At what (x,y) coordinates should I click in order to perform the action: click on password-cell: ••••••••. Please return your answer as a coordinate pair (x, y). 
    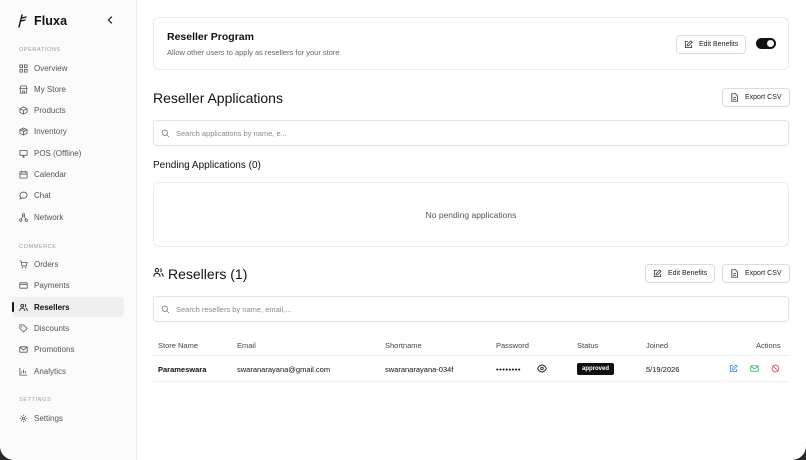
    Looking at the image, I should click on (509, 369).